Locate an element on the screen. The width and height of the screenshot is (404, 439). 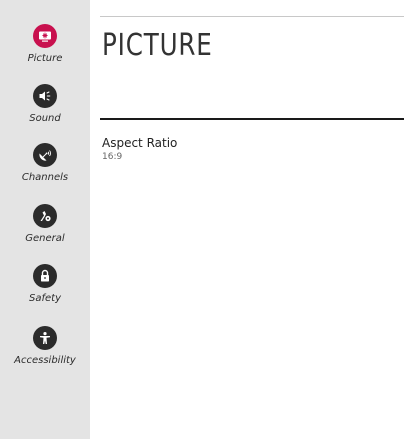
sidebar-item-label: General is located at coordinates (45, 238).